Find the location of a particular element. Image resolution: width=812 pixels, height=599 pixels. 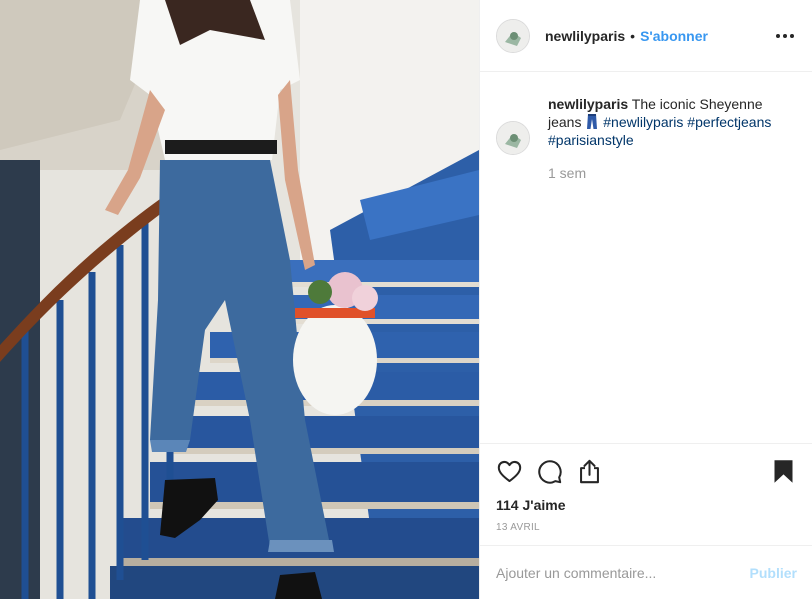

likes-count: 114 J'aime is located at coordinates (646, 505).